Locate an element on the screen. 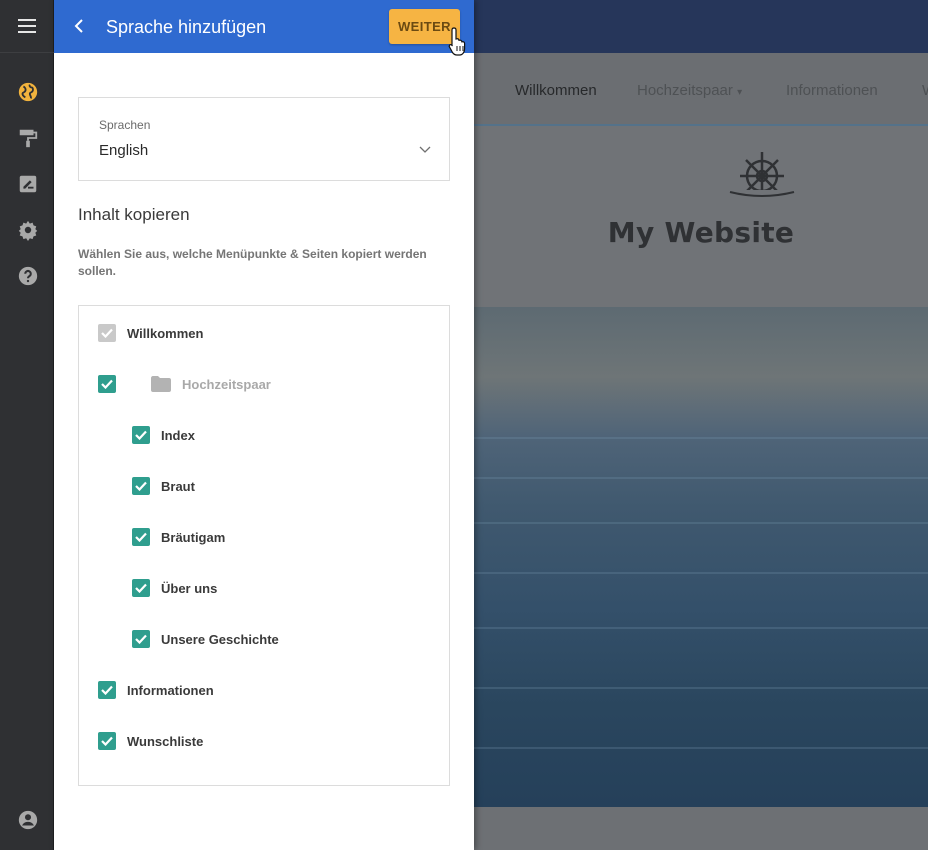 This screenshot has width=928, height=850. page-item-index: Index is located at coordinates (163, 435).